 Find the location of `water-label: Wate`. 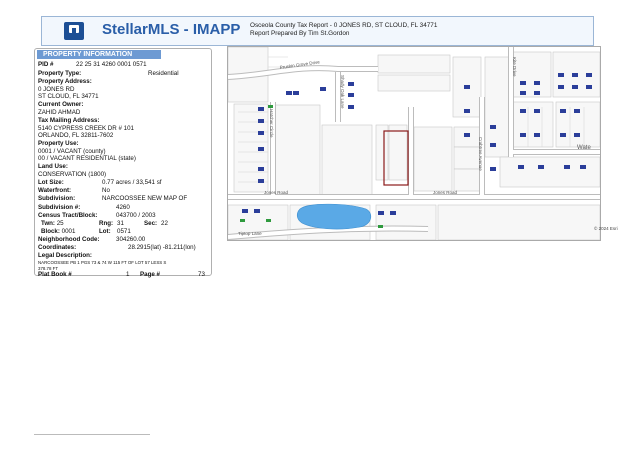

water-label: Wate is located at coordinates (584, 148).